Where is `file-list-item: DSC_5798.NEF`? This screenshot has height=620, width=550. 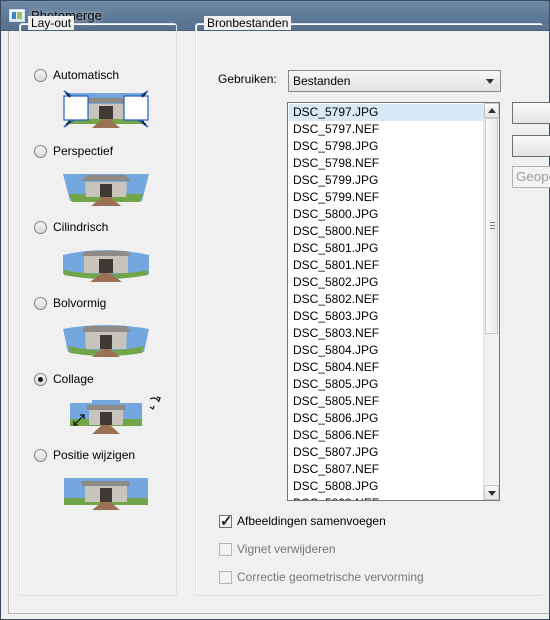
file-list-item: DSC_5798.NEF is located at coordinates (387, 163).